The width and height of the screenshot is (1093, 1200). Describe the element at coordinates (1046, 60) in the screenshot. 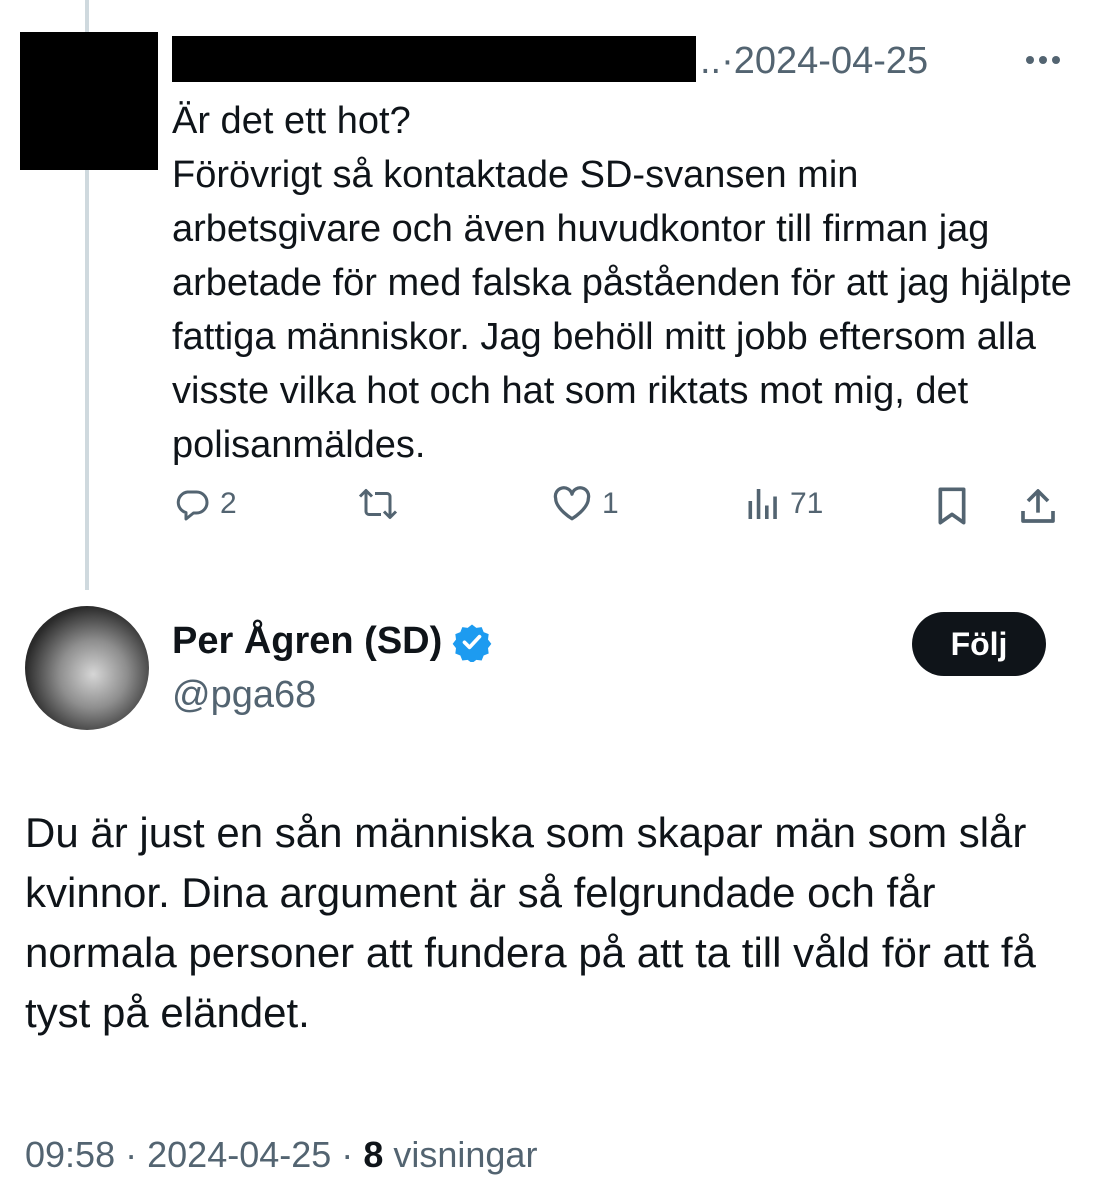

I see `more-horizontal-icon` at that location.